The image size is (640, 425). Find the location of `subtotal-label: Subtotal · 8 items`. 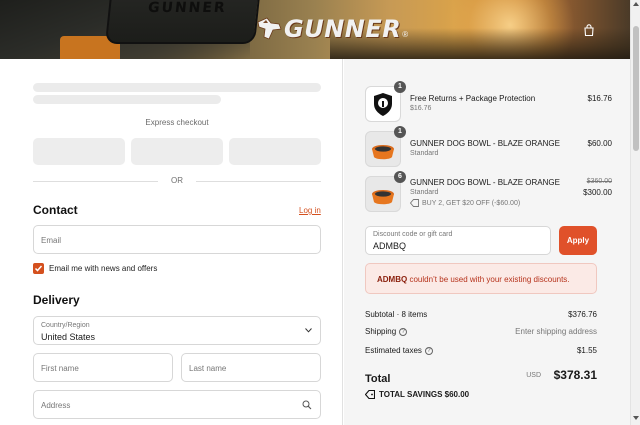

subtotal-label: Subtotal · 8 items is located at coordinates (396, 314).